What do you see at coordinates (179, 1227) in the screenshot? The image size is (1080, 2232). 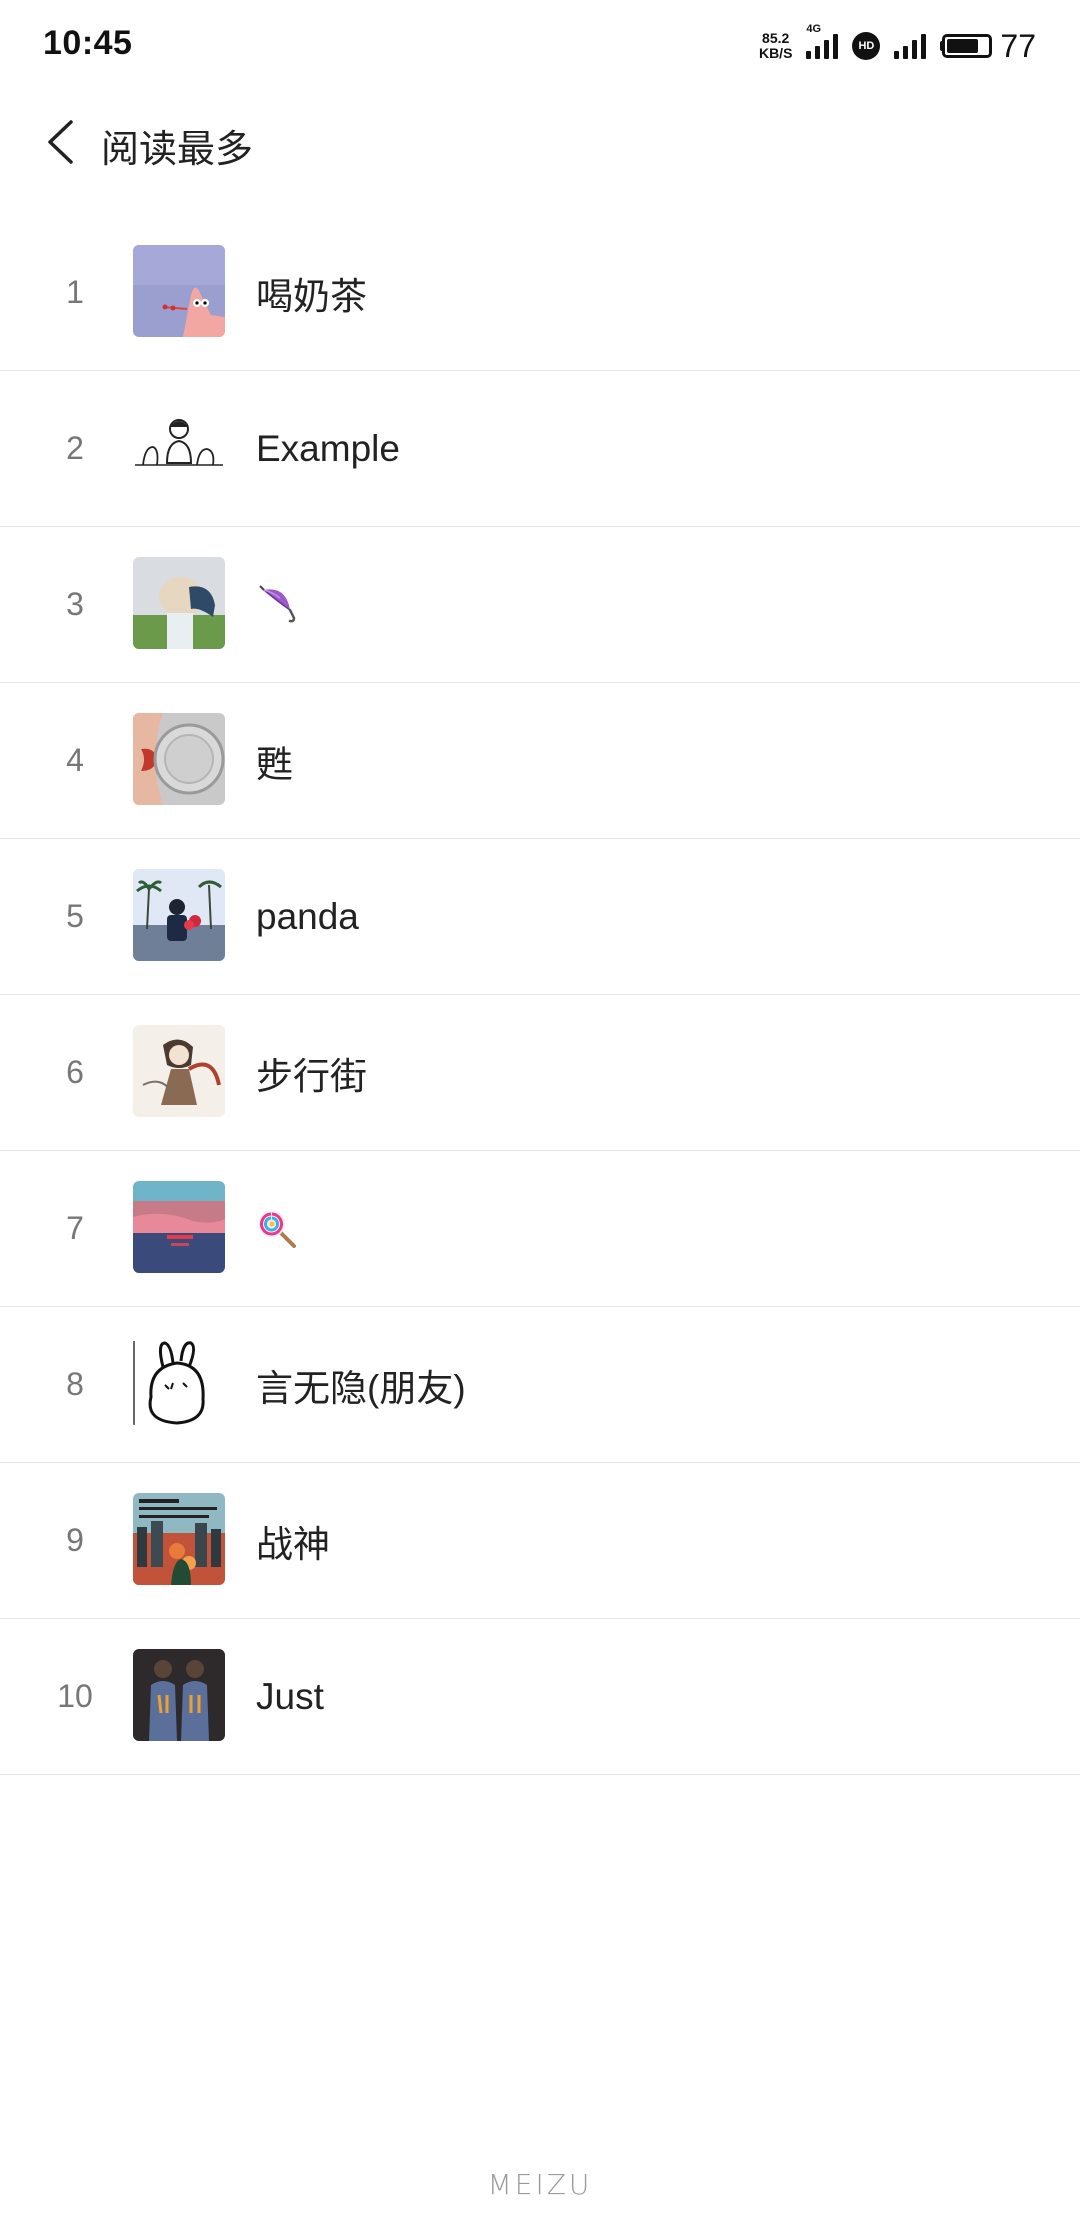 I see `sunset-sea-avatar` at bounding box center [179, 1227].